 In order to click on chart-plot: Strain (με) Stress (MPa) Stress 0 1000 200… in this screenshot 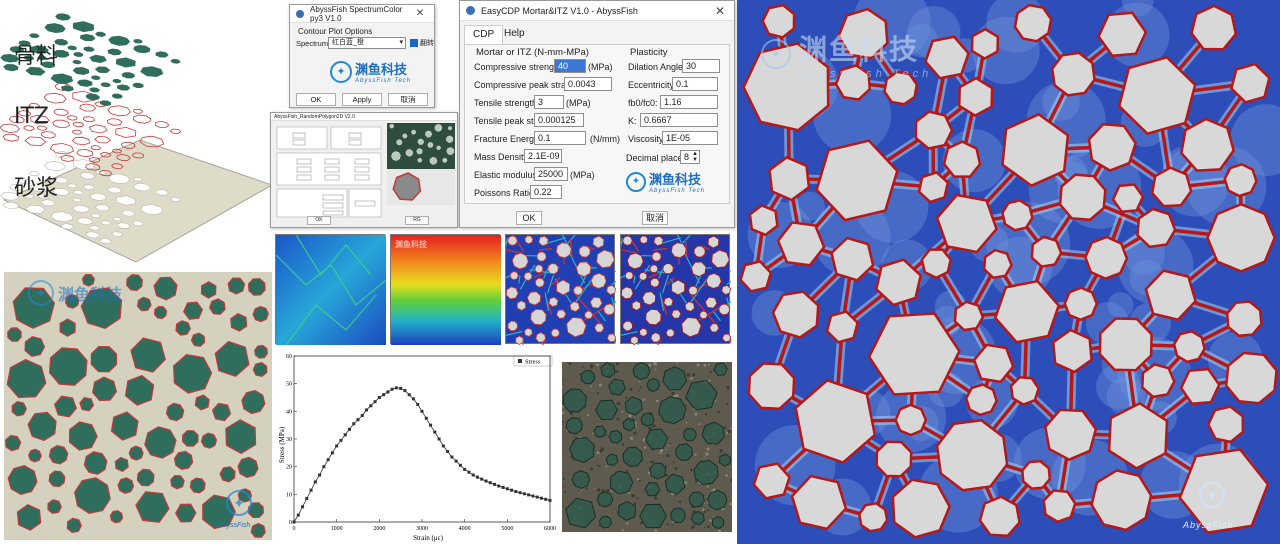, I will do `click(417, 448)`.